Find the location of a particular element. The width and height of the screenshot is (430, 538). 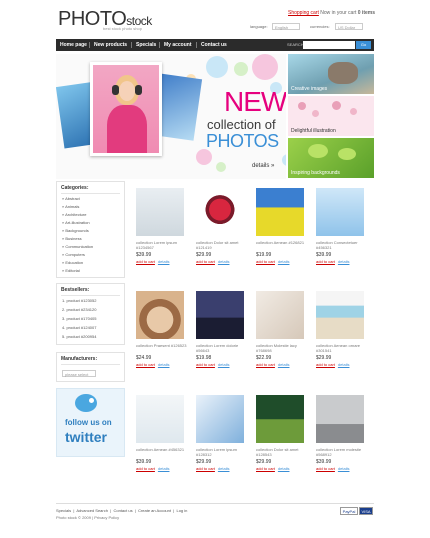

category-item: » Backgrounds is located at coordinates (75, 231).